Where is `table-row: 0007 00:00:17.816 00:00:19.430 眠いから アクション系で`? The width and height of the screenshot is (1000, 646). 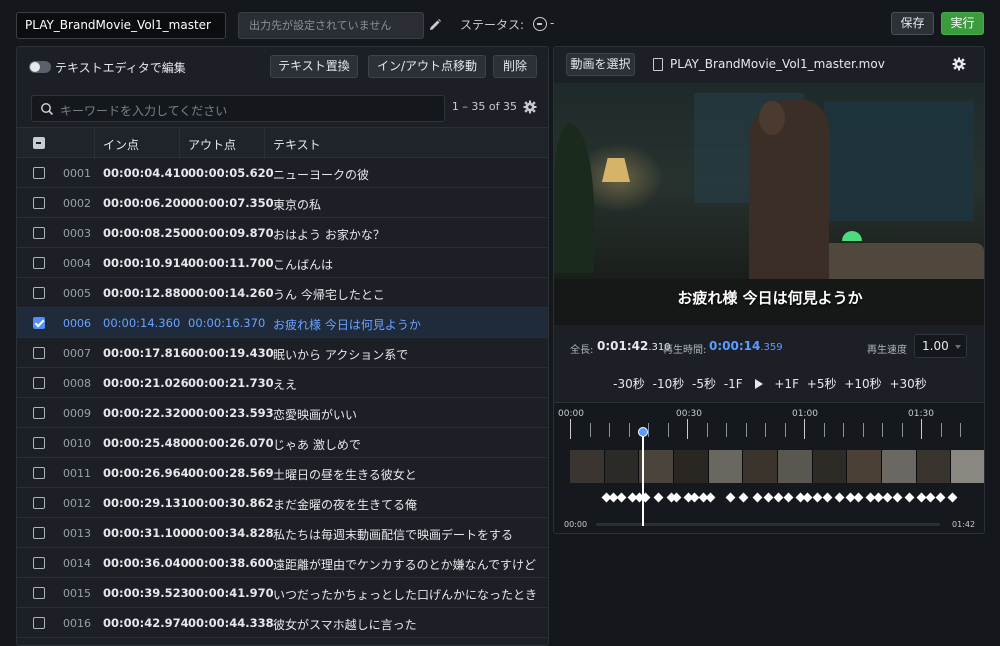
table-row: 0007 00:00:17.816 00:00:19.430 眠いから アクション系で is located at coordinates (282, 353).